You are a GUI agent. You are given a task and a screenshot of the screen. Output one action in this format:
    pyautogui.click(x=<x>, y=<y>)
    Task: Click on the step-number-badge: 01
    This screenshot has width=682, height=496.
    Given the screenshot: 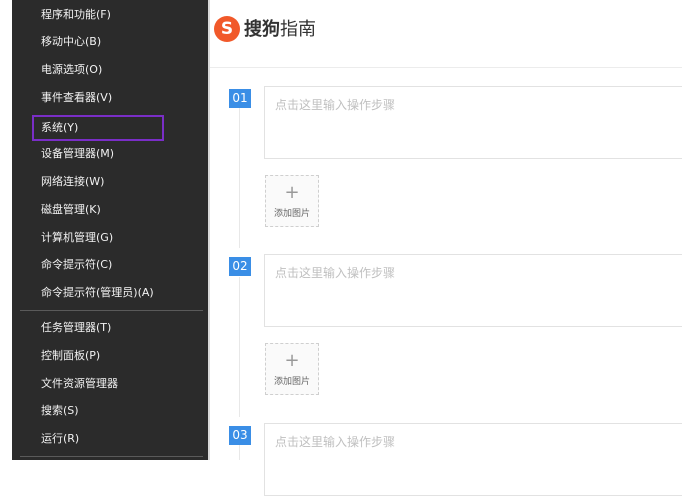 What is the action you would take?
    pyautogui.click(x=240, y=98)
    